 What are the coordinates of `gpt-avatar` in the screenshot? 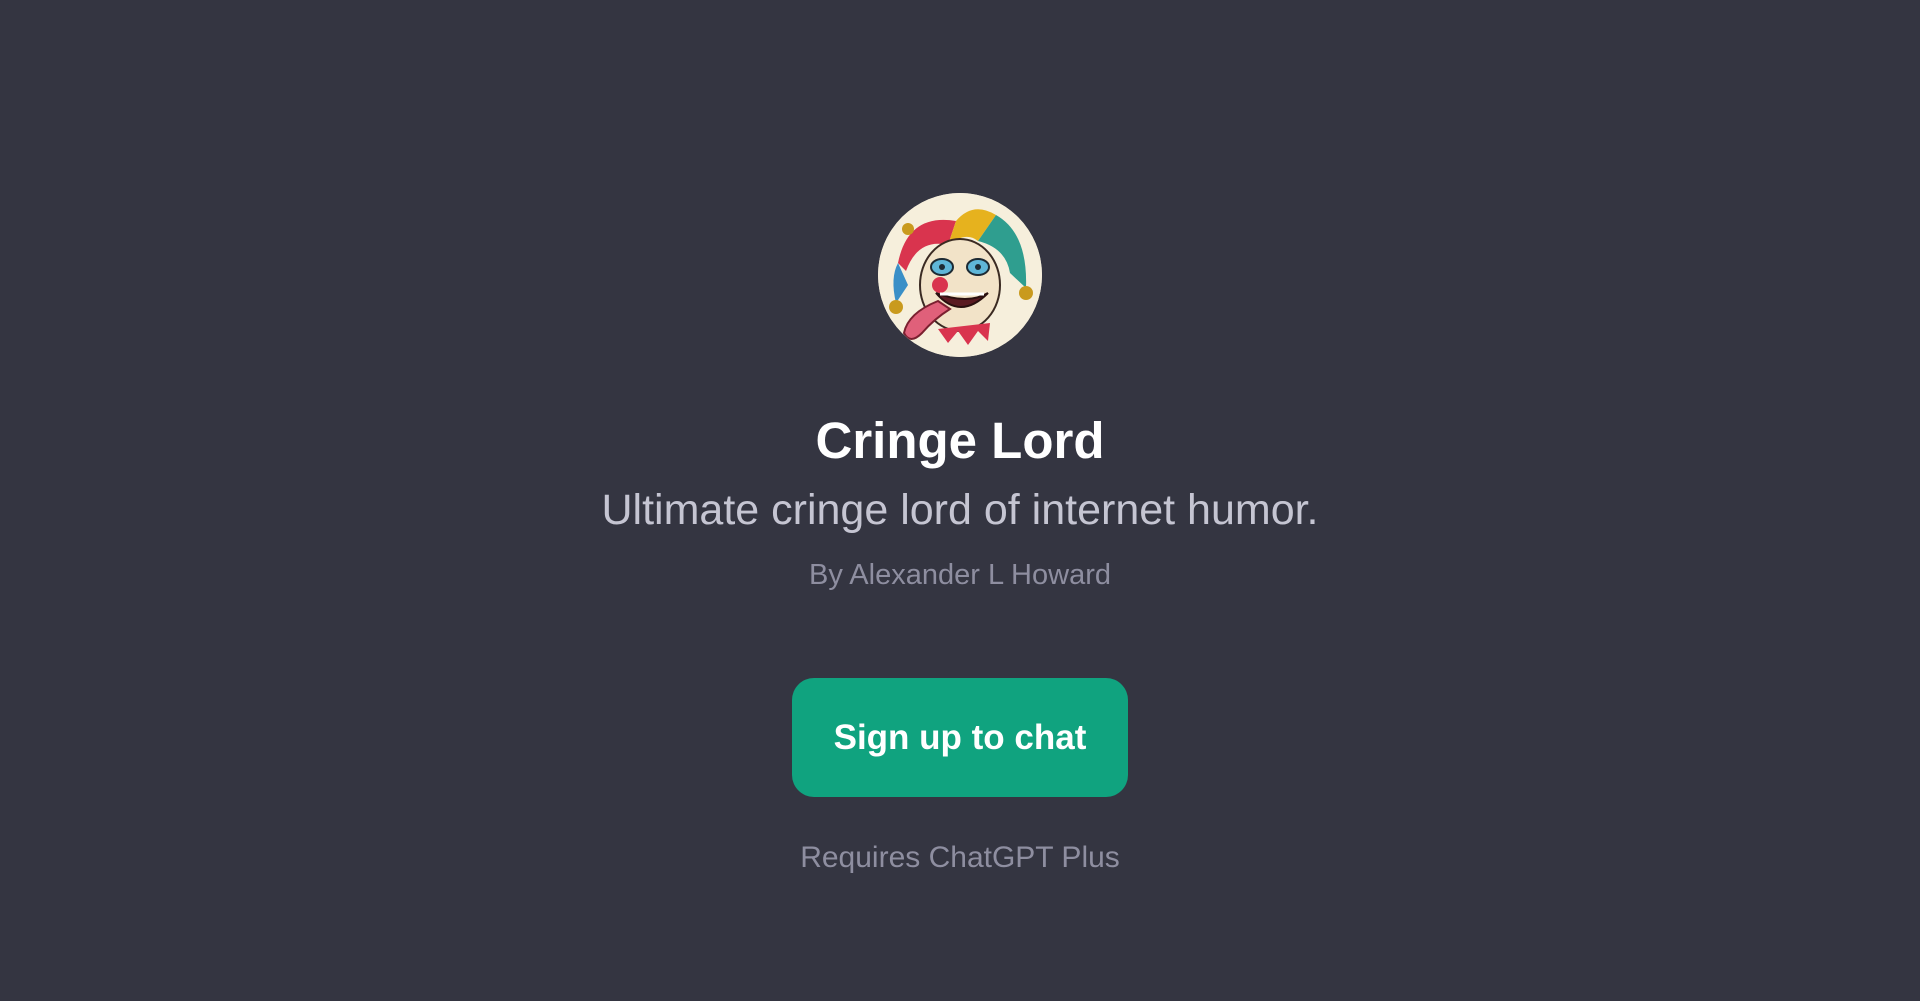 It's located at (960, 275).